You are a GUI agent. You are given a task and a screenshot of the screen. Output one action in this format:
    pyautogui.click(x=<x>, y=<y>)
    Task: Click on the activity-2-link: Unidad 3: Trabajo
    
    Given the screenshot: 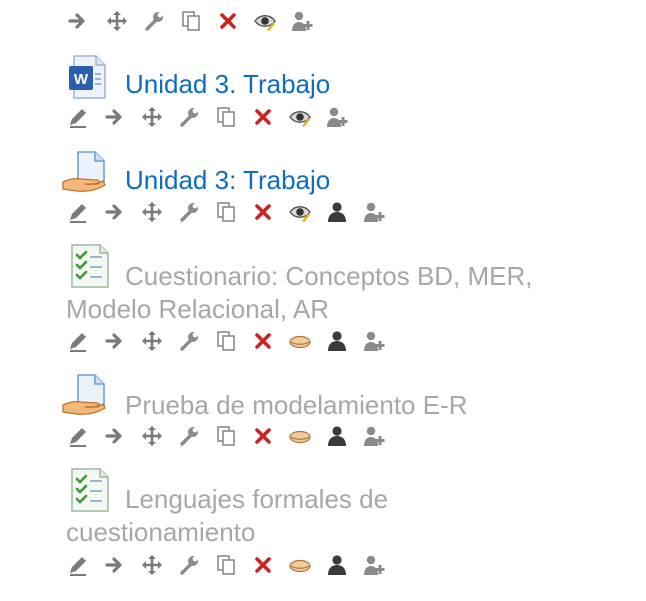 What is the action you would take?
    pyautogui.click(x=227, y=180)
    